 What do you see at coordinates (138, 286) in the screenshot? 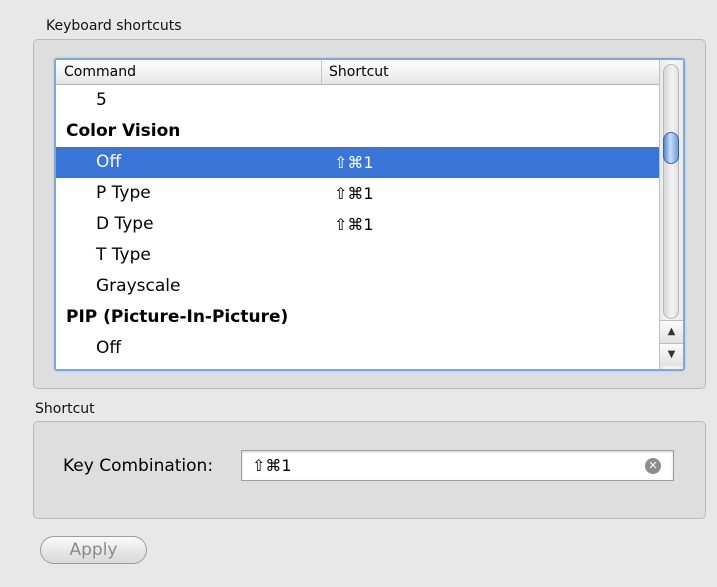
I see `command-cell: Grayscale` at bounding box center [138, 286].